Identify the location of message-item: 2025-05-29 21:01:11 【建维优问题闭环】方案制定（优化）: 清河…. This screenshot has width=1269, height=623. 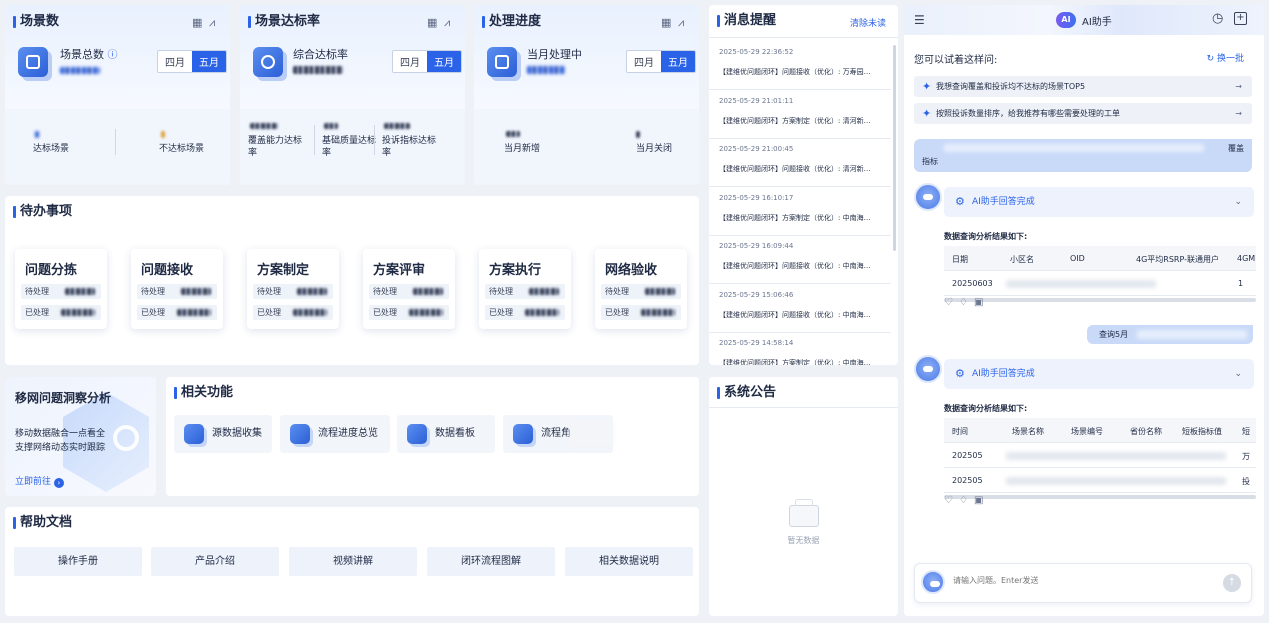
(805, 111).